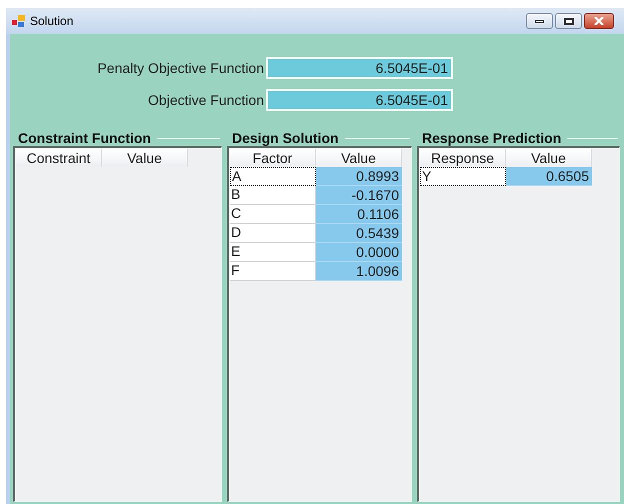  I want to click on group-title: Constraint Function, so click(84, 138).